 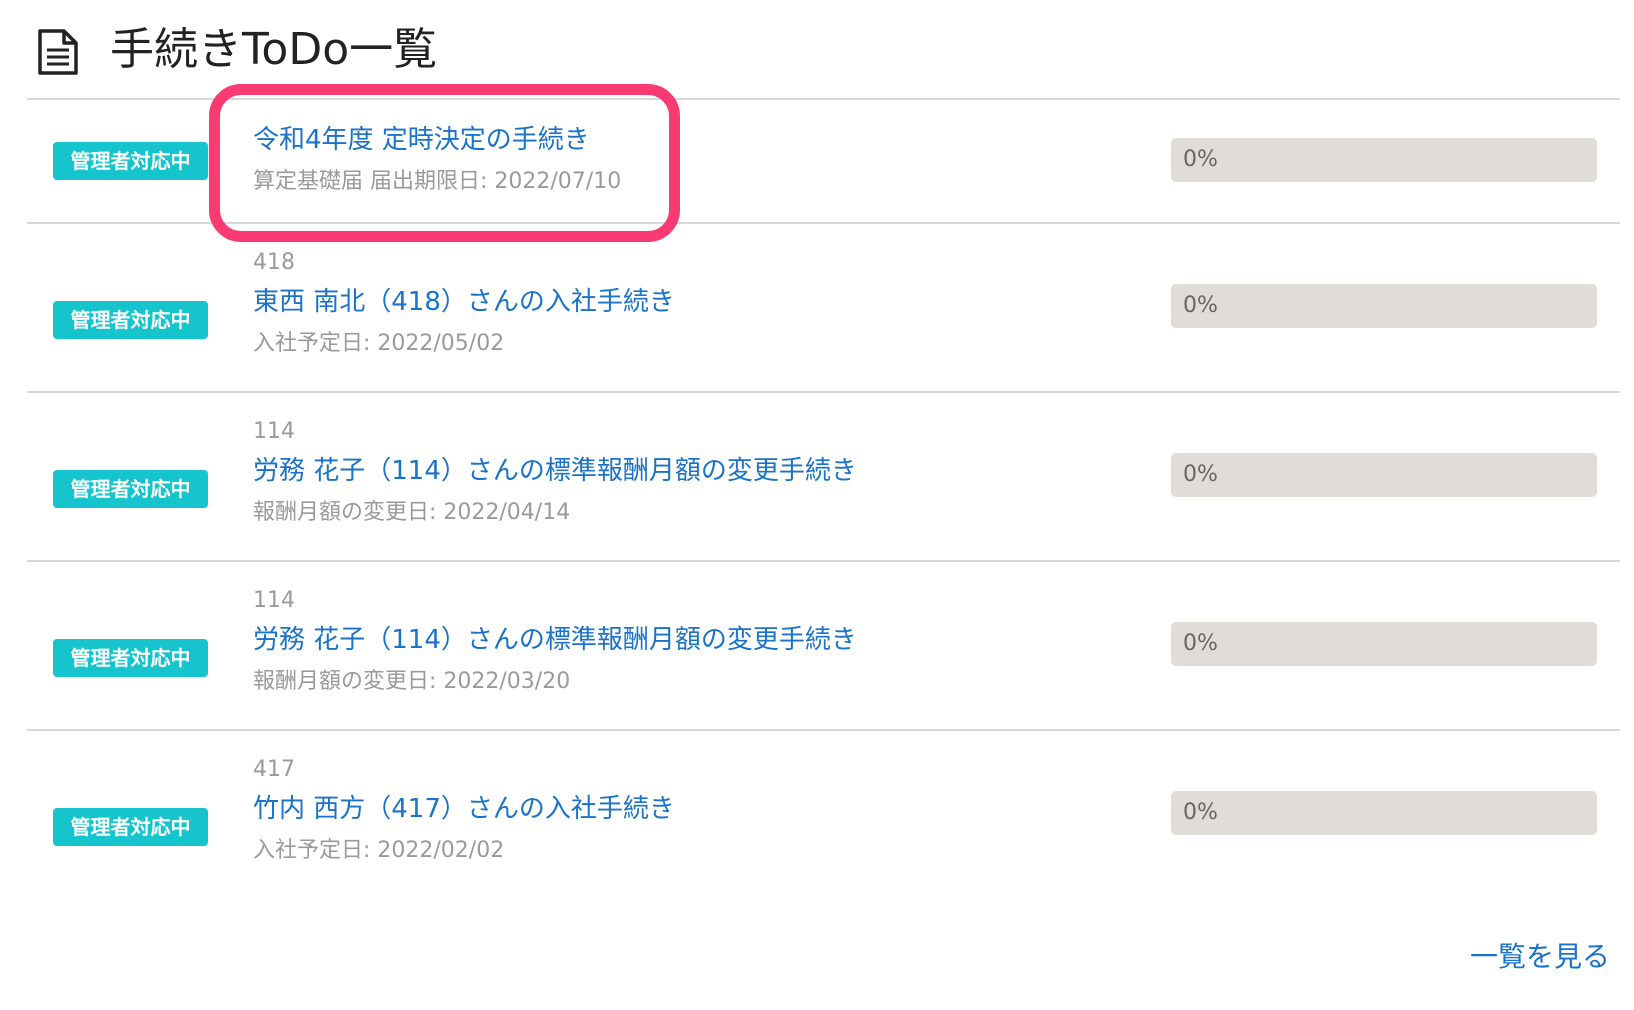 What do you see at coordinates (412, 512) in the screenshot?
I see `todo-detail: 報酬月額の変更日: 2022/04/14` at bounding box center [412, 512].